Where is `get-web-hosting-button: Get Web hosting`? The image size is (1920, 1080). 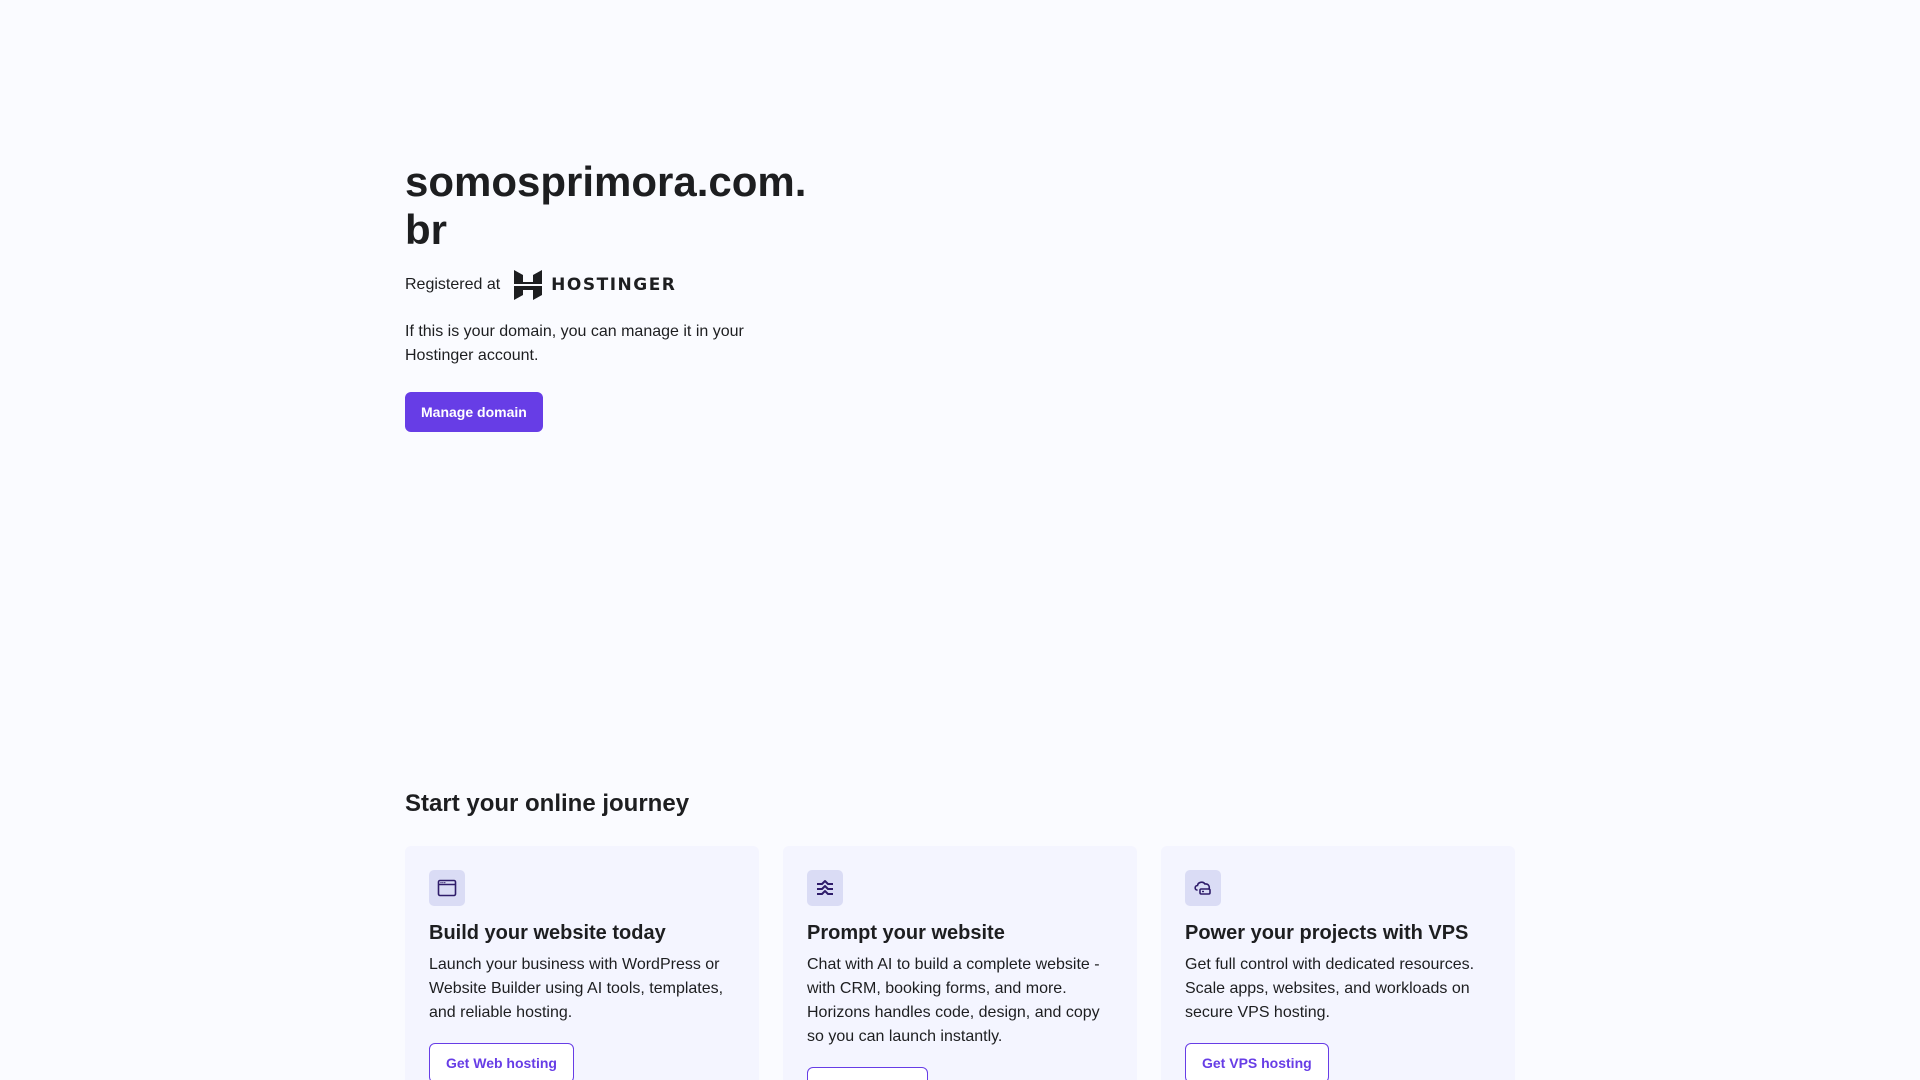
get-web-hosting-button: Get Web hosting is located at coordinates (501, 1061).